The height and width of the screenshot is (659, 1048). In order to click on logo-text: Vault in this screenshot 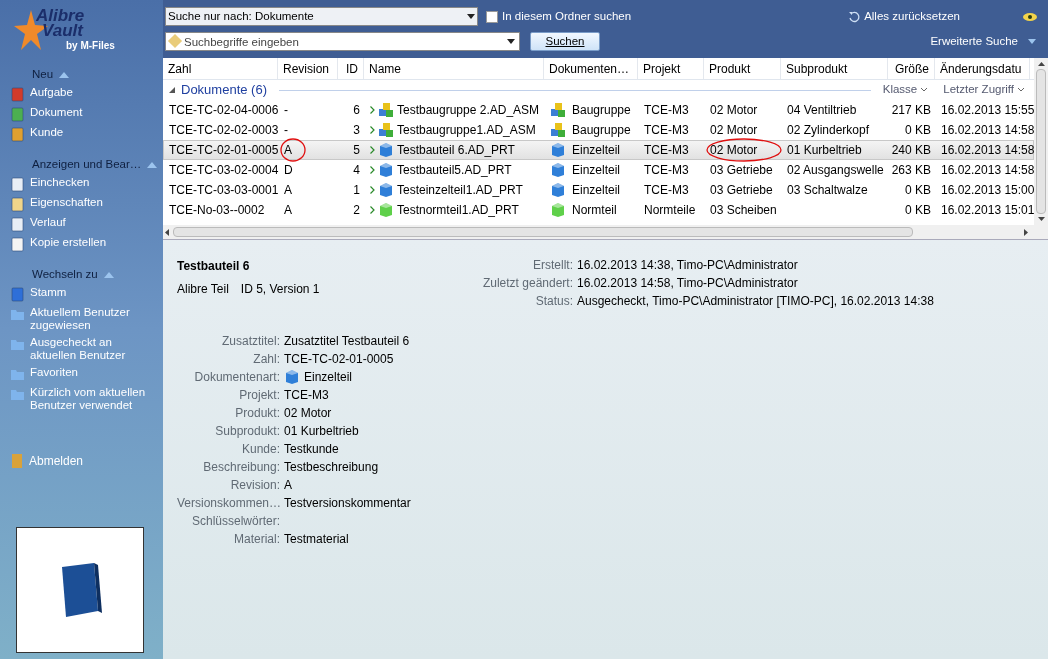, I will do `click(63, 30)`.